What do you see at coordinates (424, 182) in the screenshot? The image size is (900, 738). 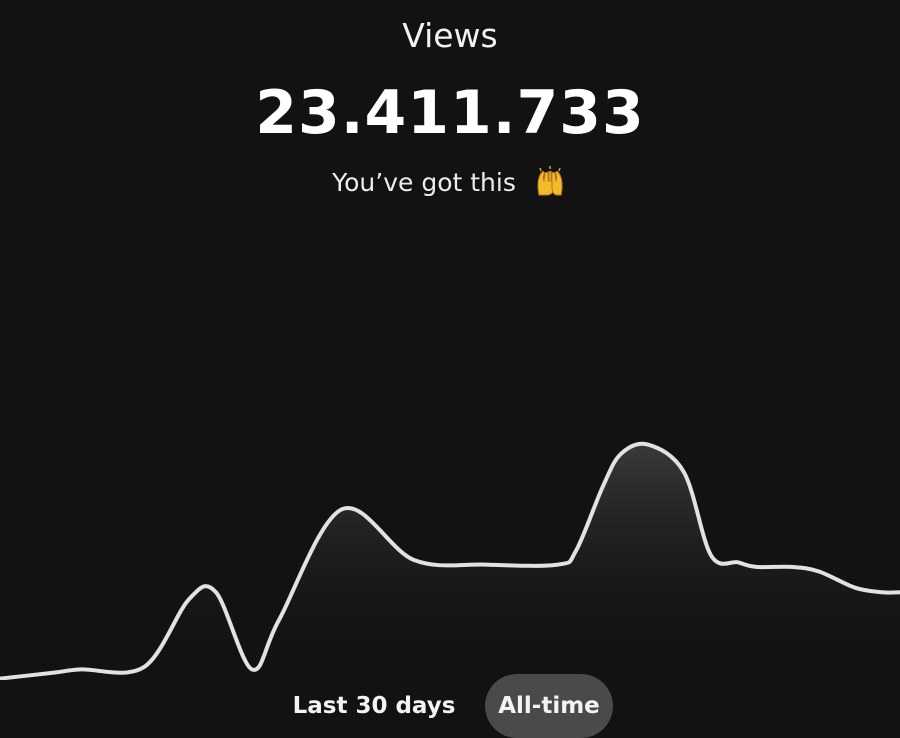 I see `encouragement-label: You’ve got this` at bounding box center [424, 182].